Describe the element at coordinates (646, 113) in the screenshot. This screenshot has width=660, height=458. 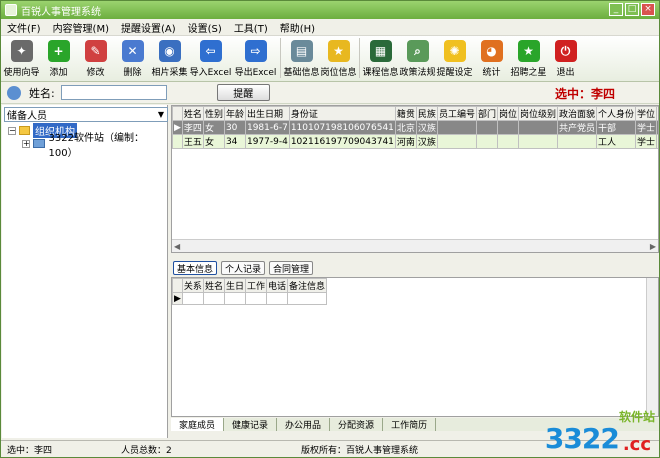
I see `column-header: 学位` at that location.